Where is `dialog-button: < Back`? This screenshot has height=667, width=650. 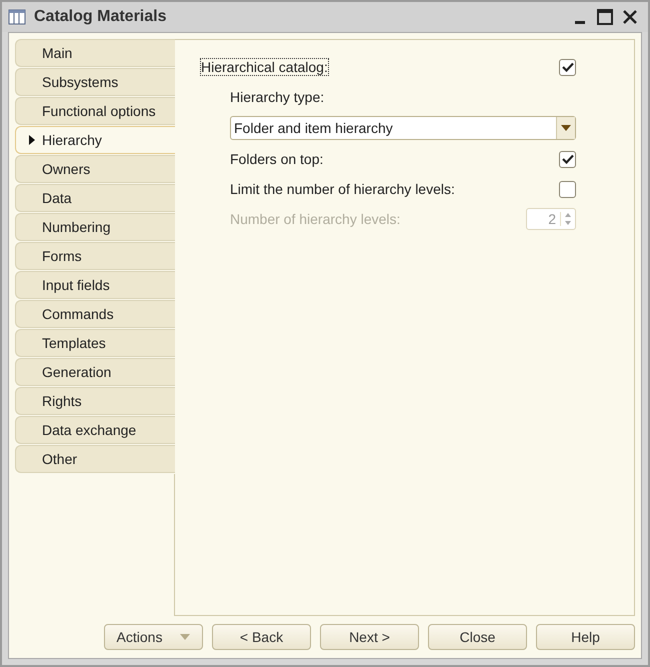 dialog-button: < Back is located at coordinates (261, 637).